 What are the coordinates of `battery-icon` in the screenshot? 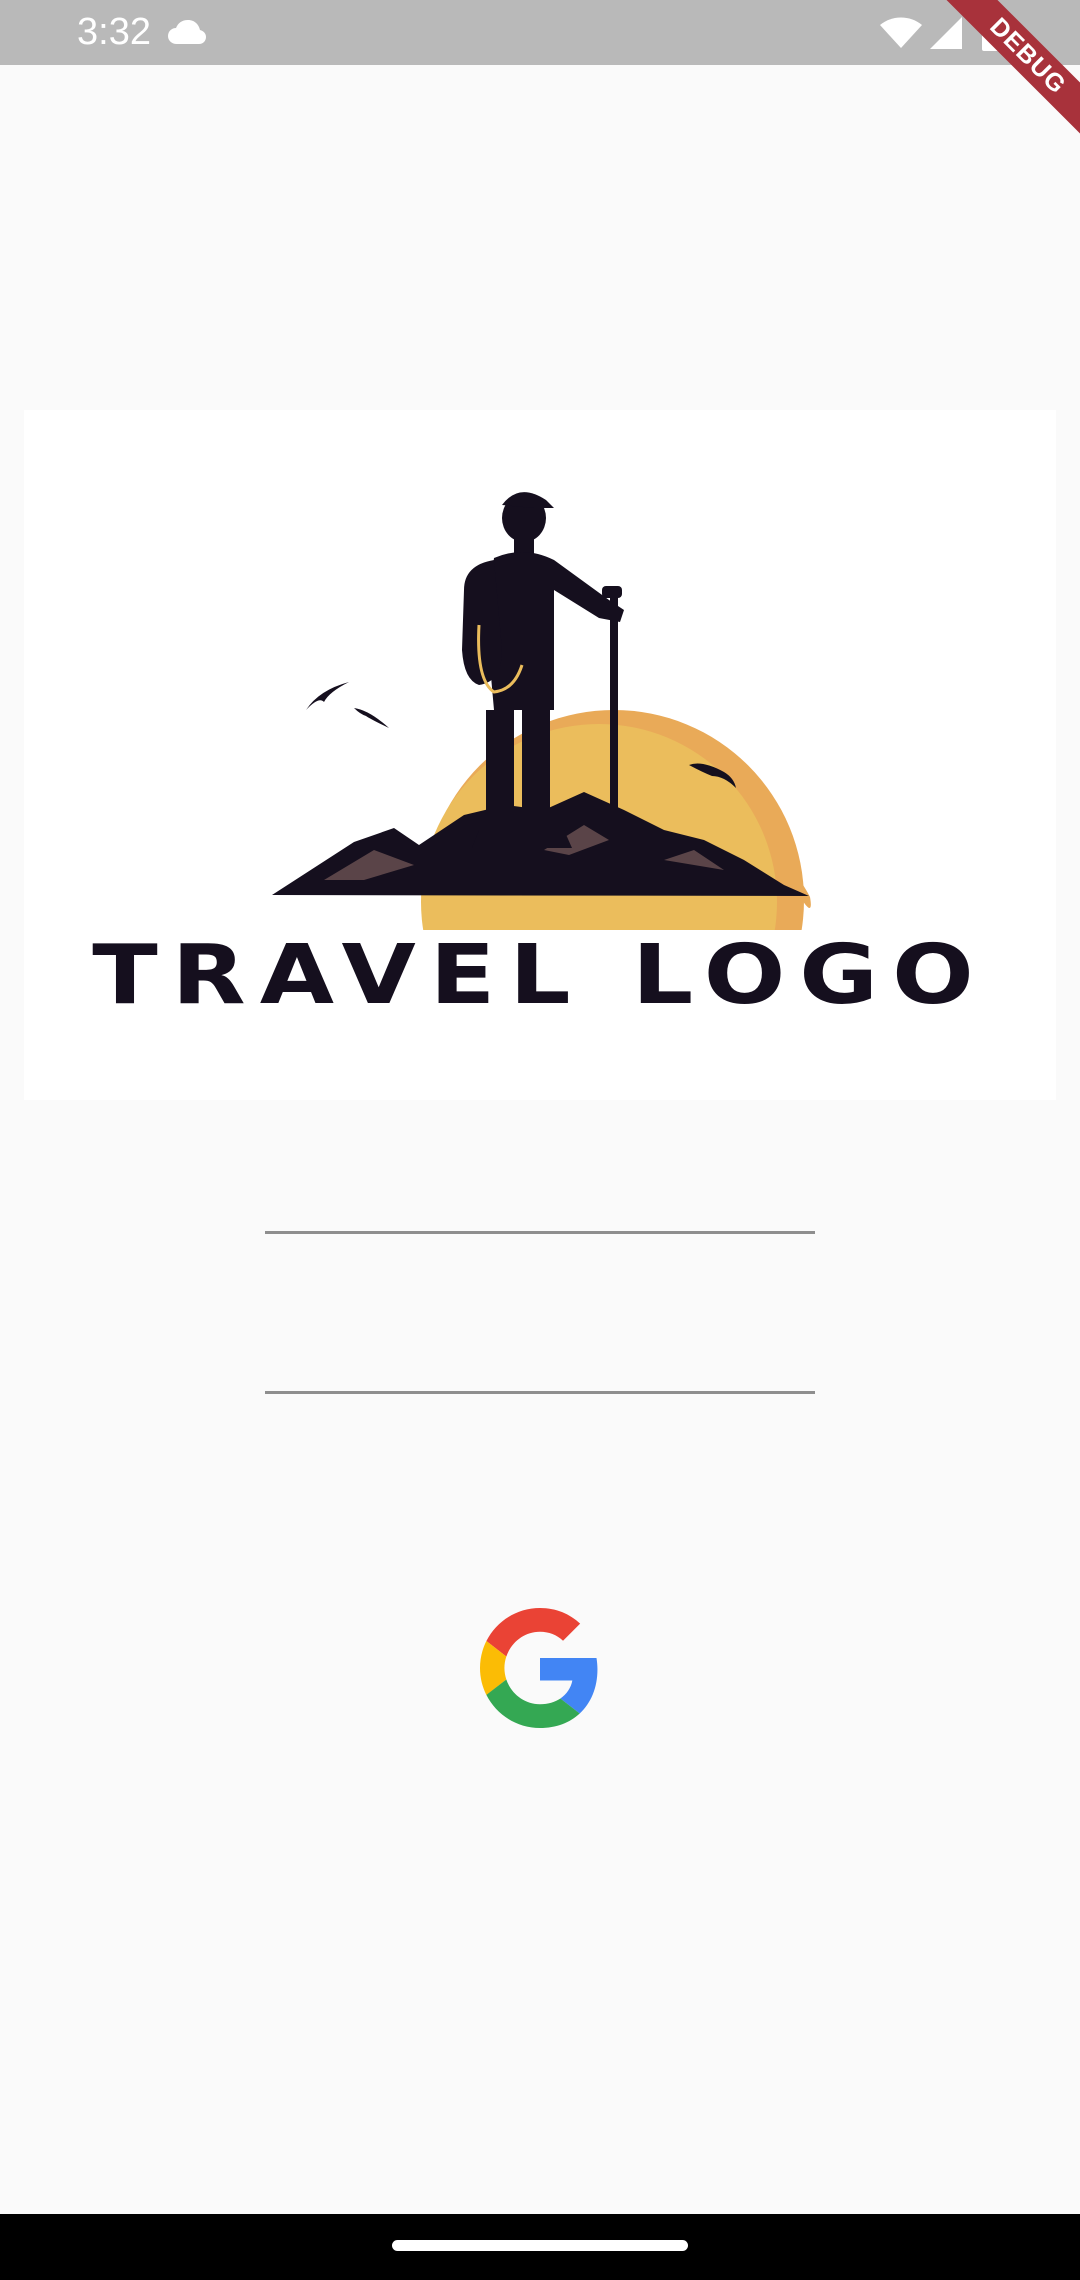 It's located at (993, 32).